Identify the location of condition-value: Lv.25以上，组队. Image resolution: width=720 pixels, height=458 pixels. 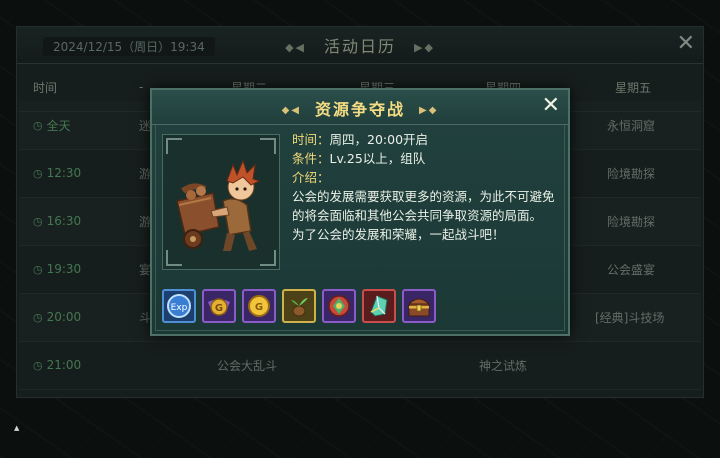
(377, 158).